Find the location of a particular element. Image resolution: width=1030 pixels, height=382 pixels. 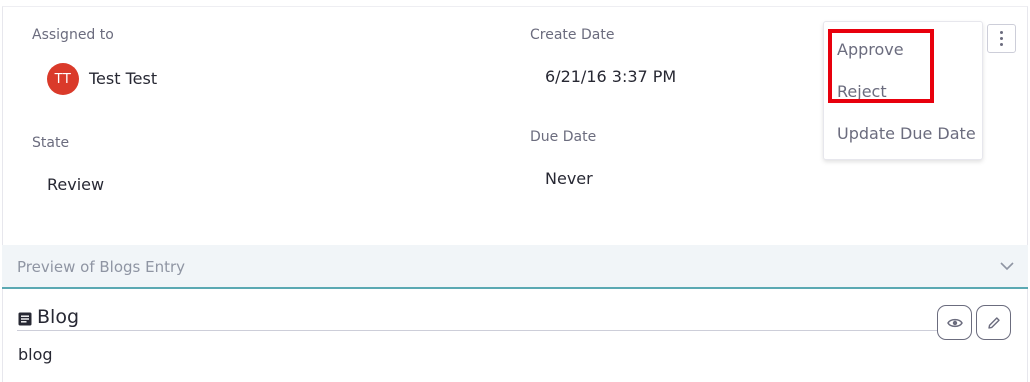

state-label: State is located at coordinates (51, 143).